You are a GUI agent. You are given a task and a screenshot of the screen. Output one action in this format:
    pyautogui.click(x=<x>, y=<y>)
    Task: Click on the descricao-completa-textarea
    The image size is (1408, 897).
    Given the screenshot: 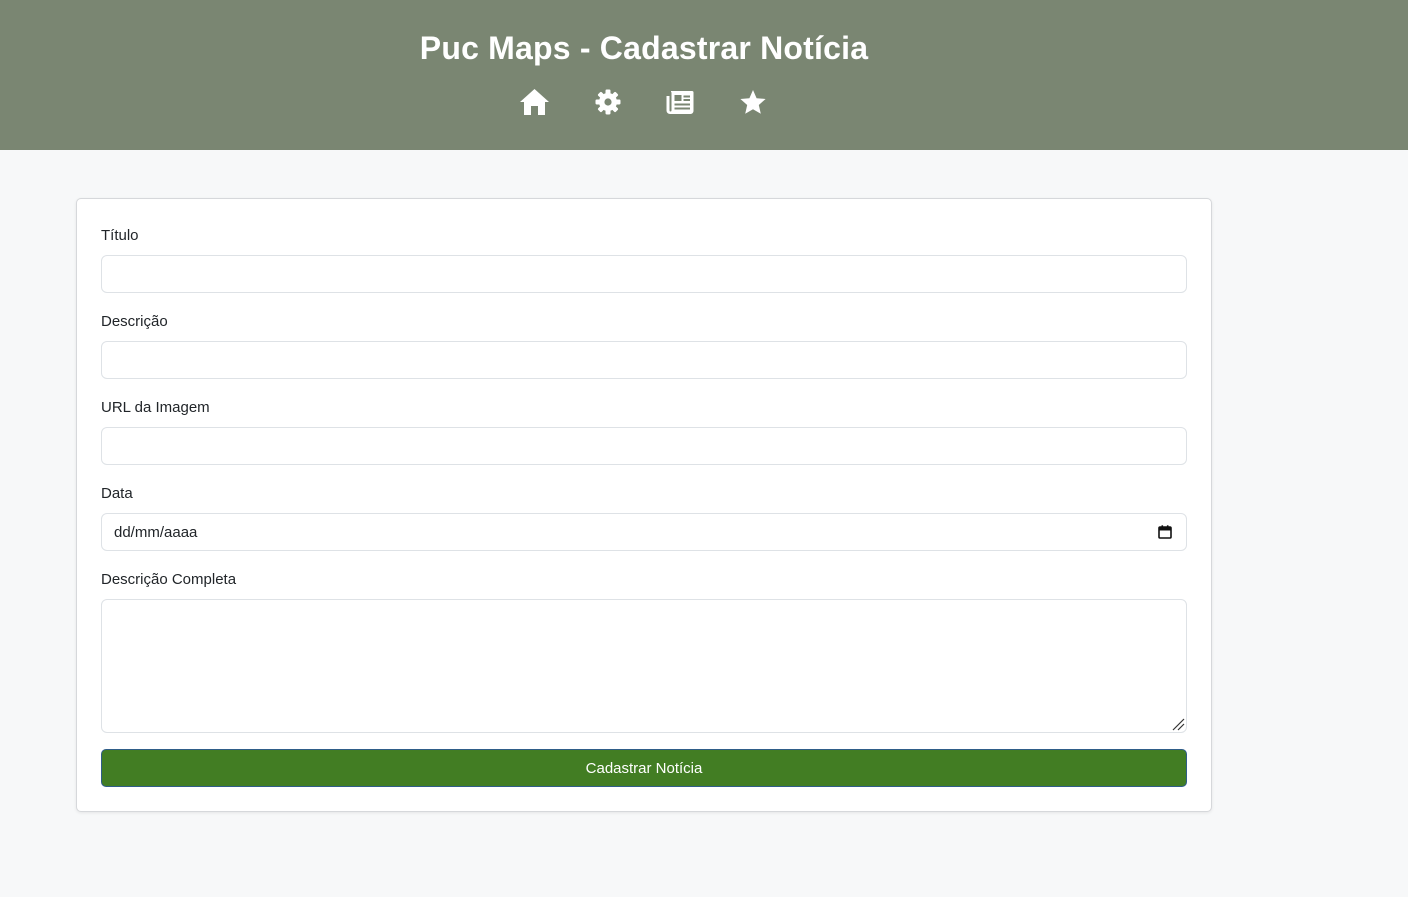 What is the action you would take?
    pyautogui.click(x=644, y=666)
    